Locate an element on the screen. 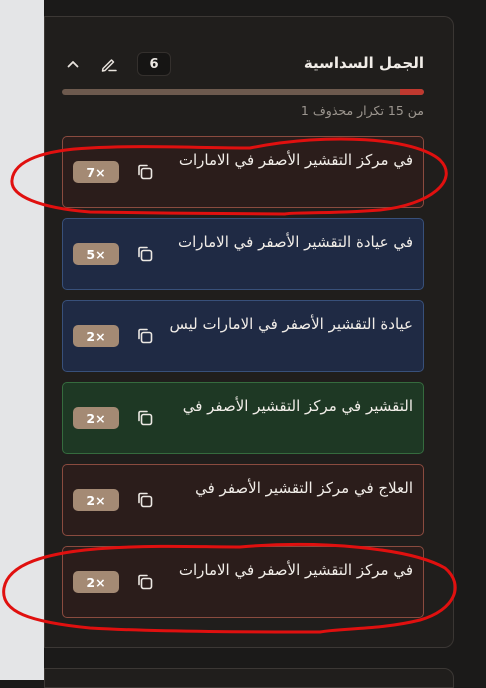 The width and height of the screenshot is (486, 688). sentence-text: عيادة التقشير الأصفر في الامارات ليس is located at coordinates (291, 324).